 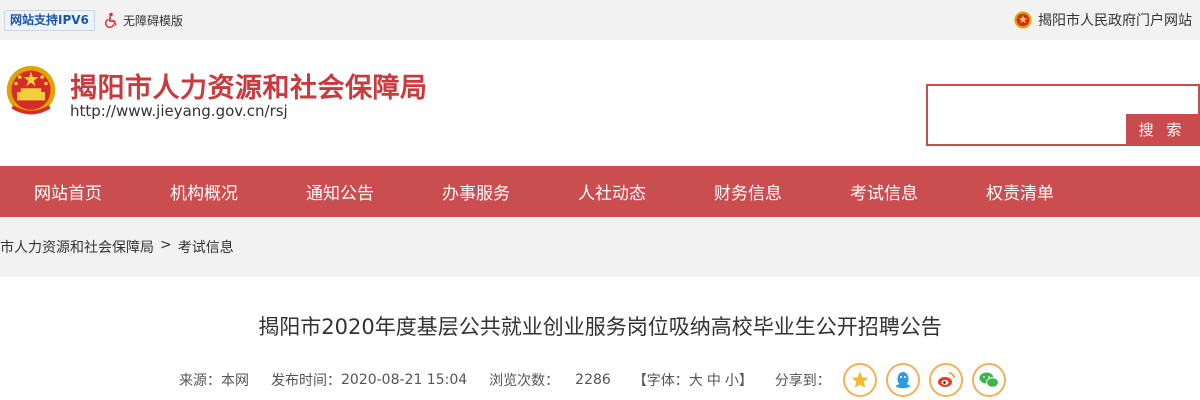 What do you see at coordinates (49, 20) in the screenshot?
I see `ipv6-badge: 网站支持IPV6` at bounding box center [49, 20].